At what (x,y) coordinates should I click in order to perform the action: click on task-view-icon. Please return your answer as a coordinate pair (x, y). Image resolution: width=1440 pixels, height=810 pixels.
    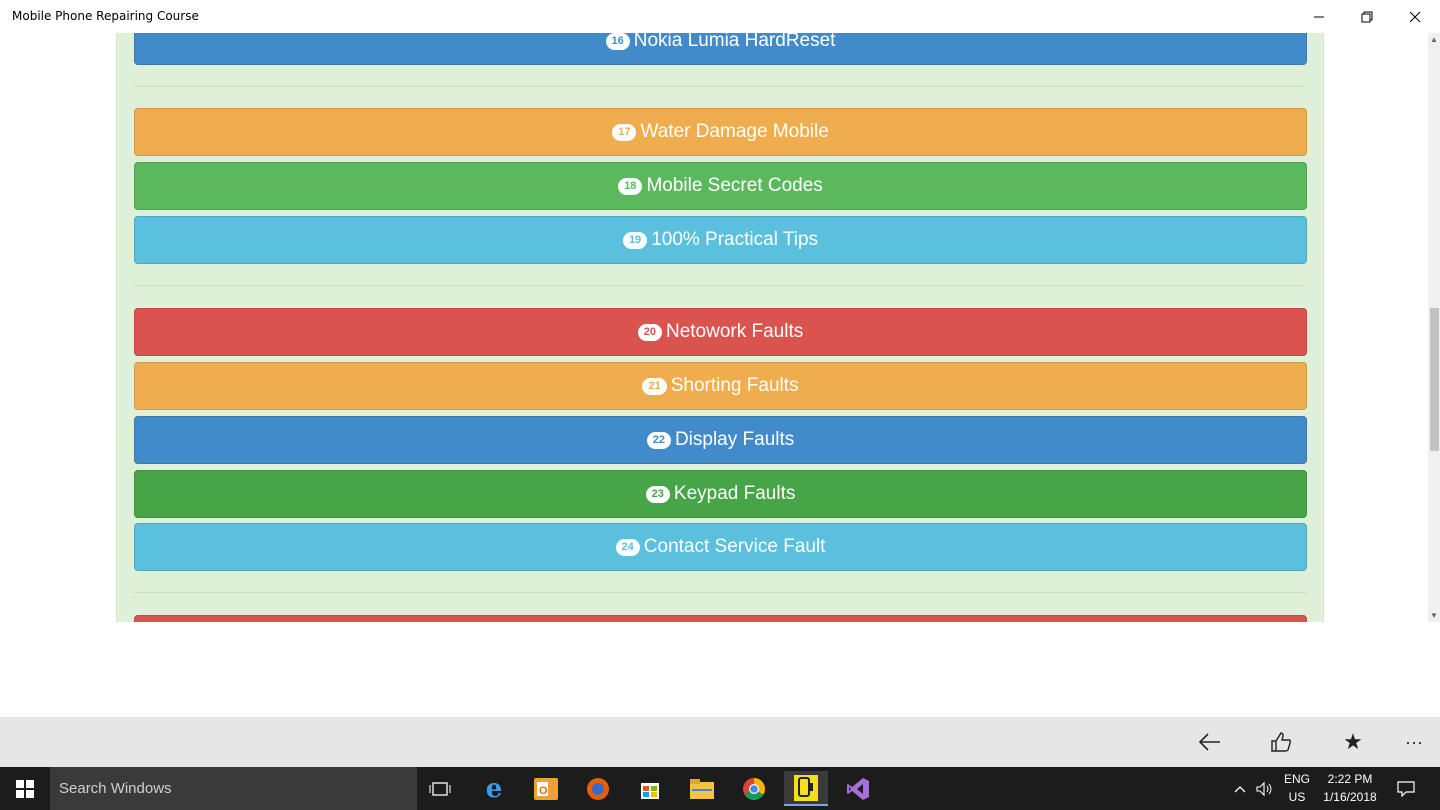
    Looking at the image, I should click on (440, 788).